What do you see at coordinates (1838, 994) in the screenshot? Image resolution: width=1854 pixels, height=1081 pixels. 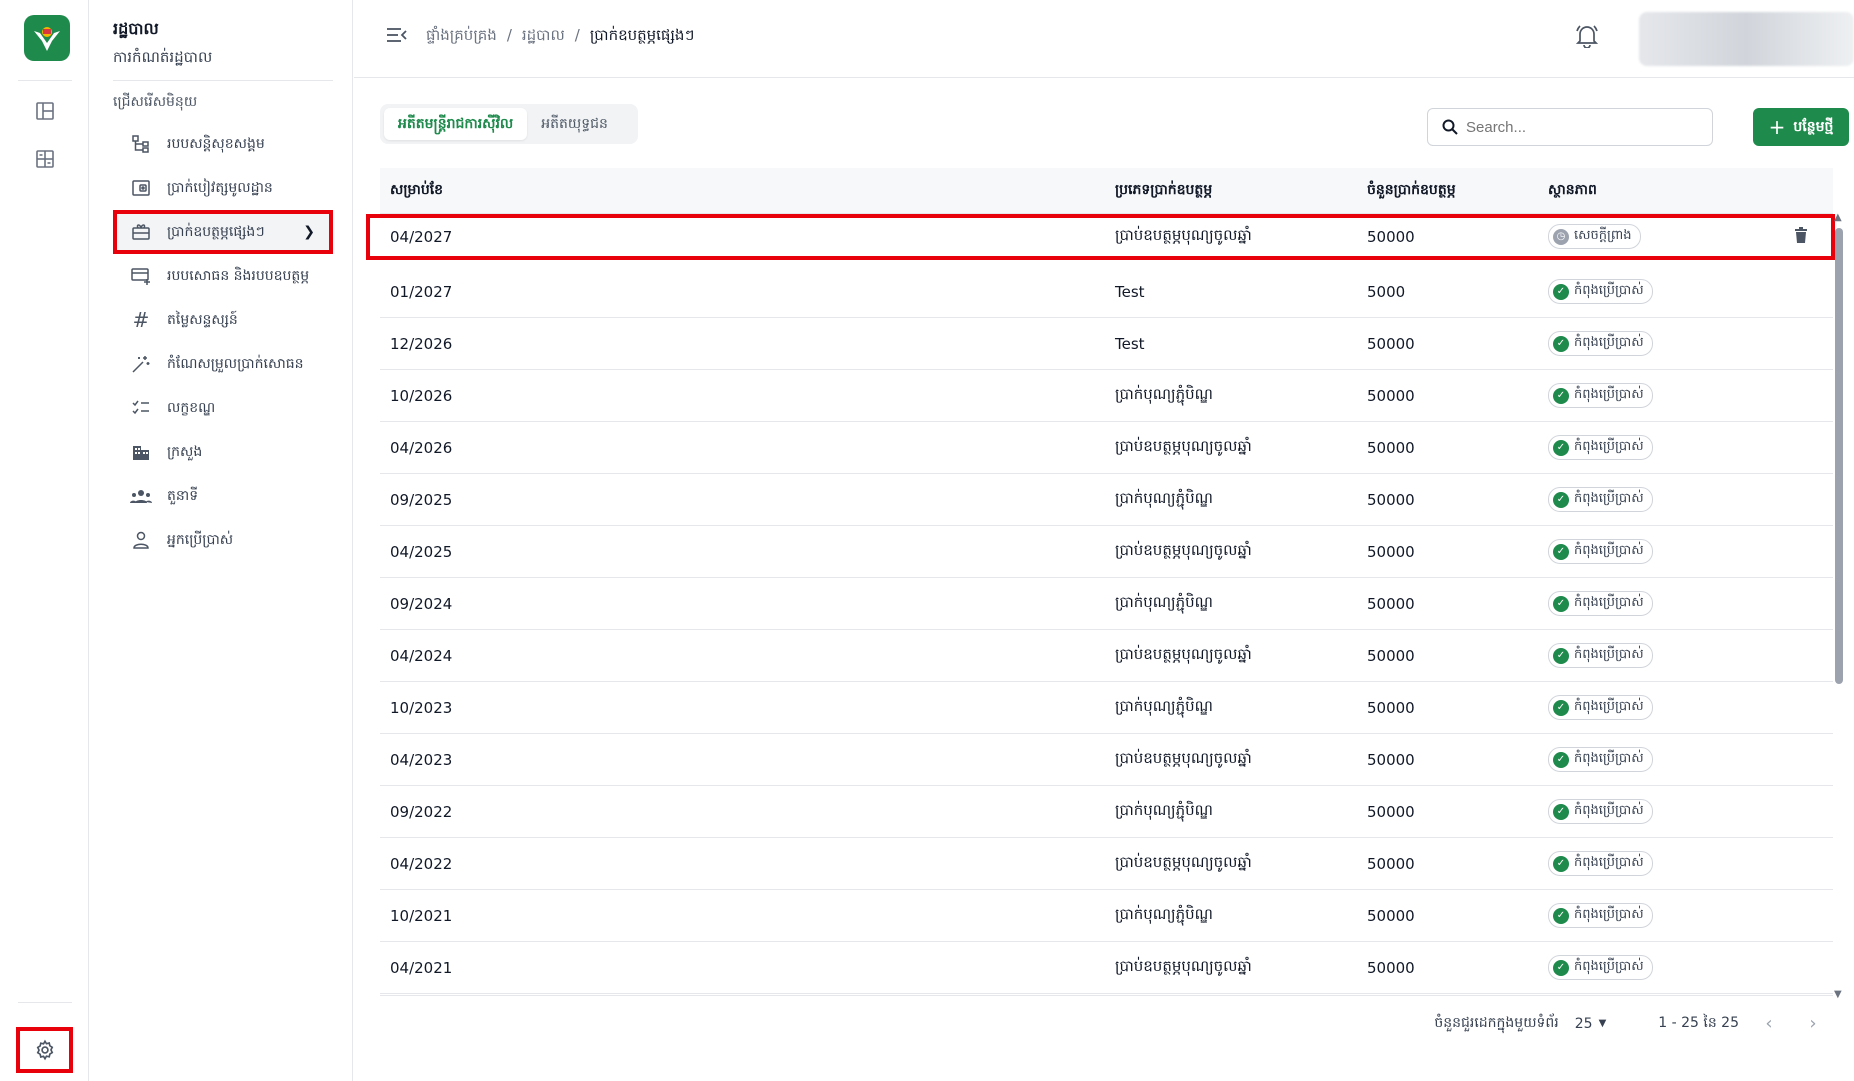 I see `scroll-down-arrow: ▼` at bounding box center [1838, 994].